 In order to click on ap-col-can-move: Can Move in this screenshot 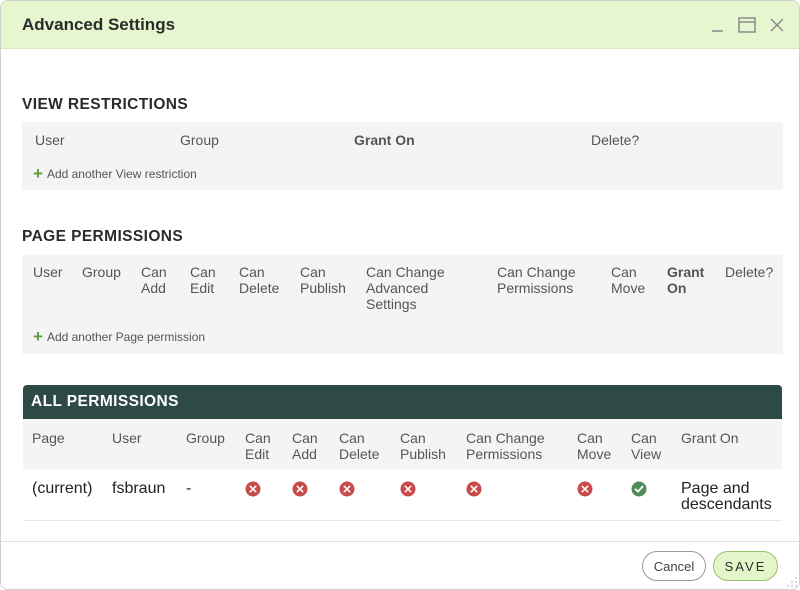, I will do `click(594, 446)`.